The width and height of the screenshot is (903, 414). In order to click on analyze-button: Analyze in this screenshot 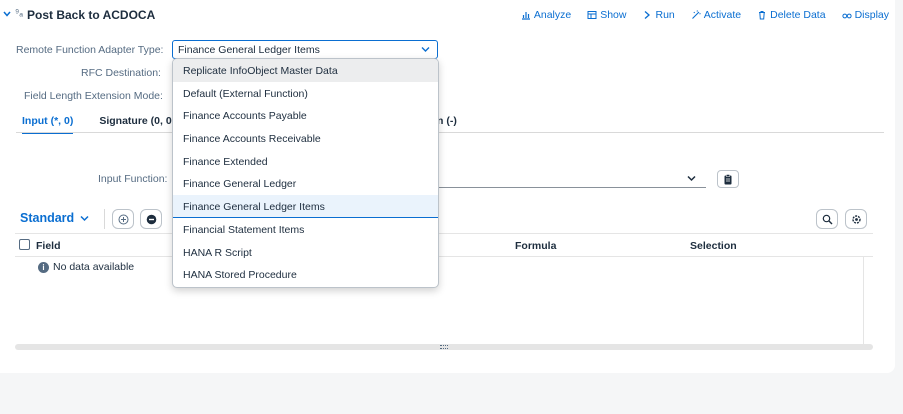, I will do `click(546, 15)`.